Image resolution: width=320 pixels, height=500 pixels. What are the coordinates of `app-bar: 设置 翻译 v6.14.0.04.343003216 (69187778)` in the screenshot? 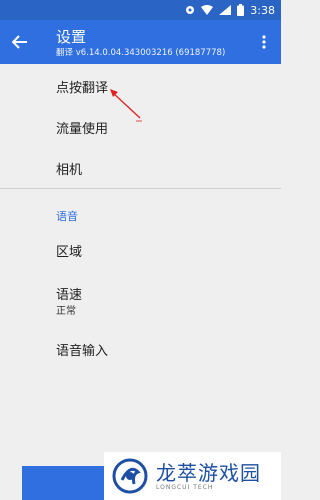 It's located at (140, 42).